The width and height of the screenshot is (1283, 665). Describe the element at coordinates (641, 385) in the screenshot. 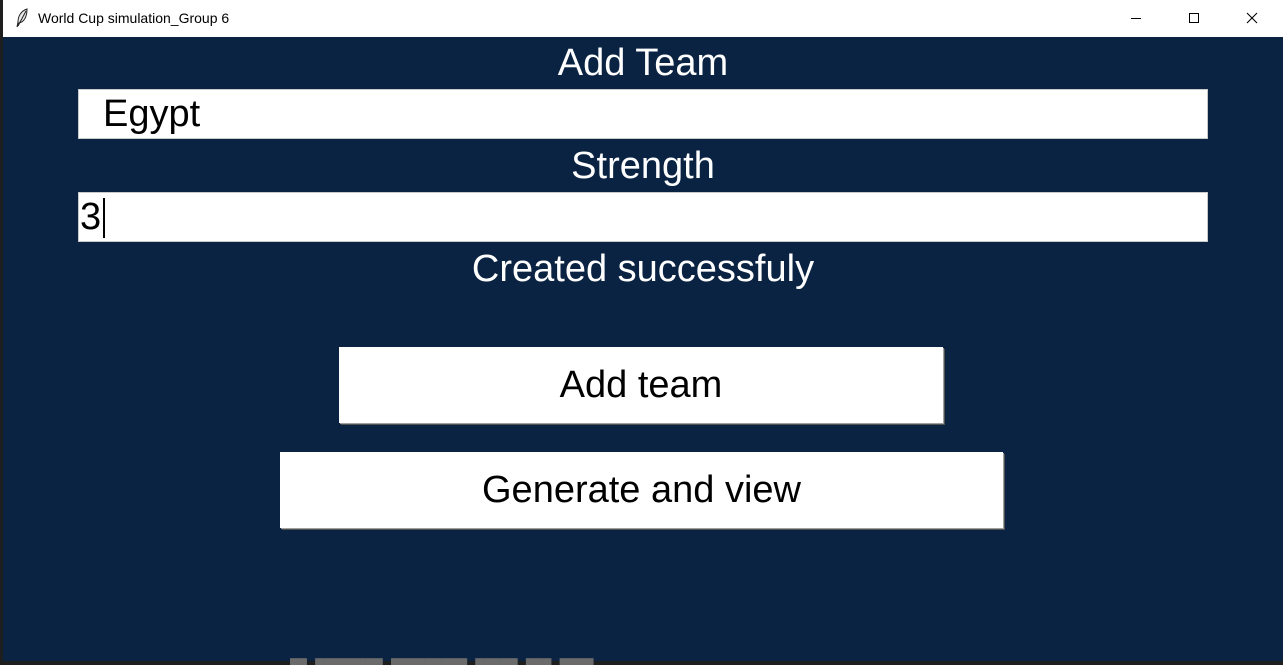

I see `add-team-button: Add team` at that location.